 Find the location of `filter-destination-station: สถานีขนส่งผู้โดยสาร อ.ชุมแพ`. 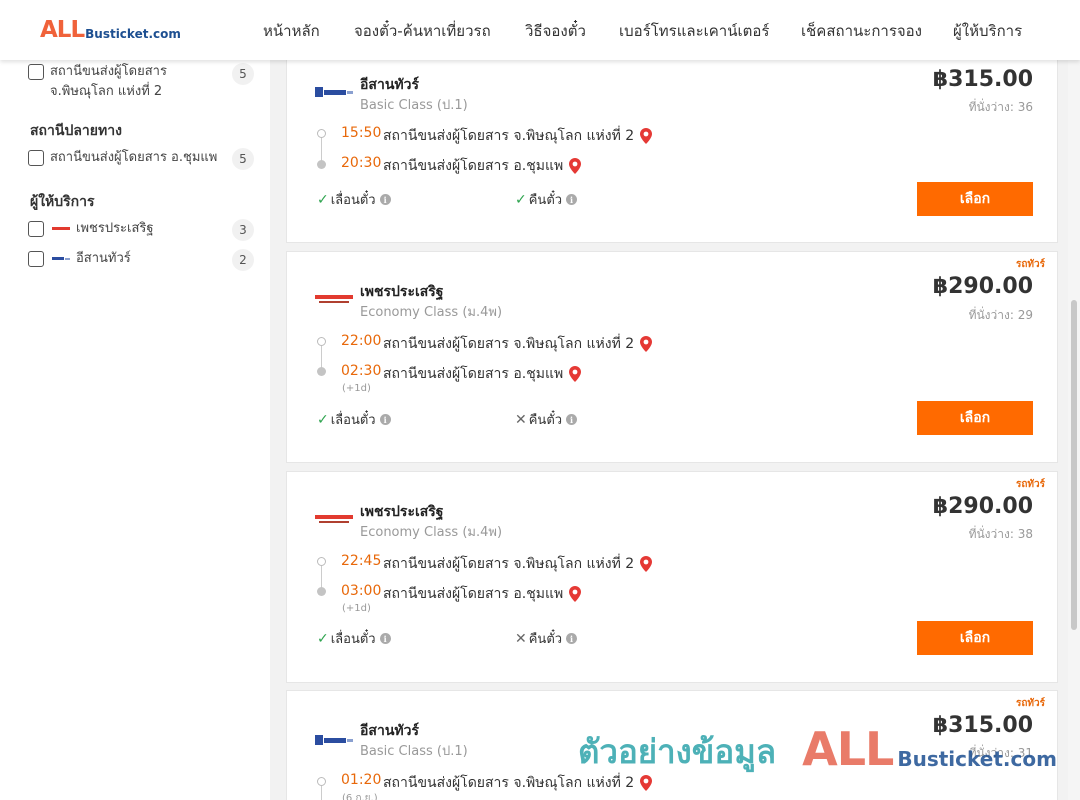

filter-destination-station: สถานีขนส่งผู้โดยสาร อ.ชุมแพ is located at coordinates (122, 158).